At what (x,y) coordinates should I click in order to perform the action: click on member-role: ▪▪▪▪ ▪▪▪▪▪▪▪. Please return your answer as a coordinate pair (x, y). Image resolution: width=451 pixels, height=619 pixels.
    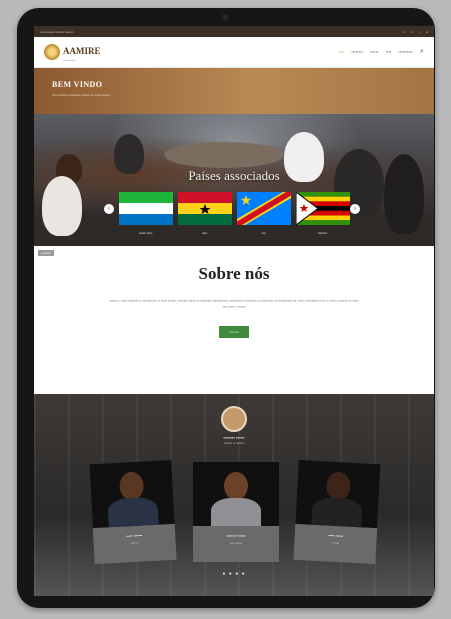
    Looking at the image, I should click on (236, 543).